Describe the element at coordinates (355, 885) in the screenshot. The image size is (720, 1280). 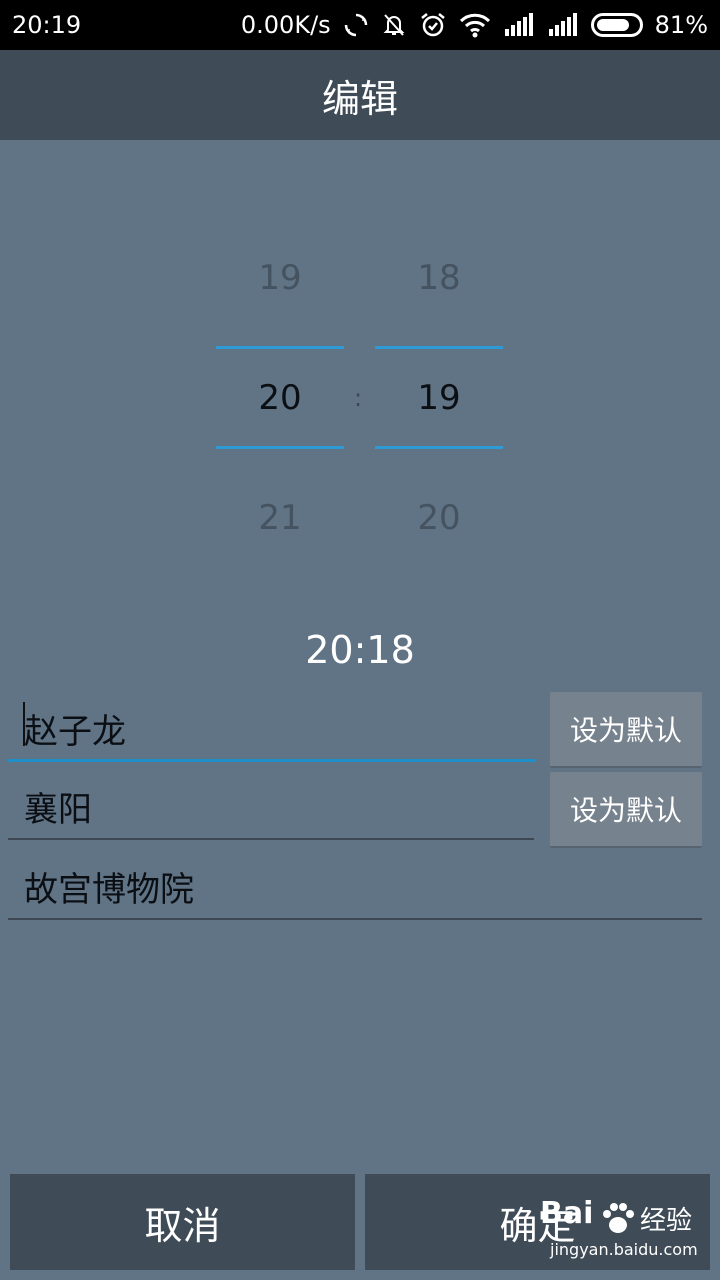
I see `place-field: 故宫博物院` at that location.